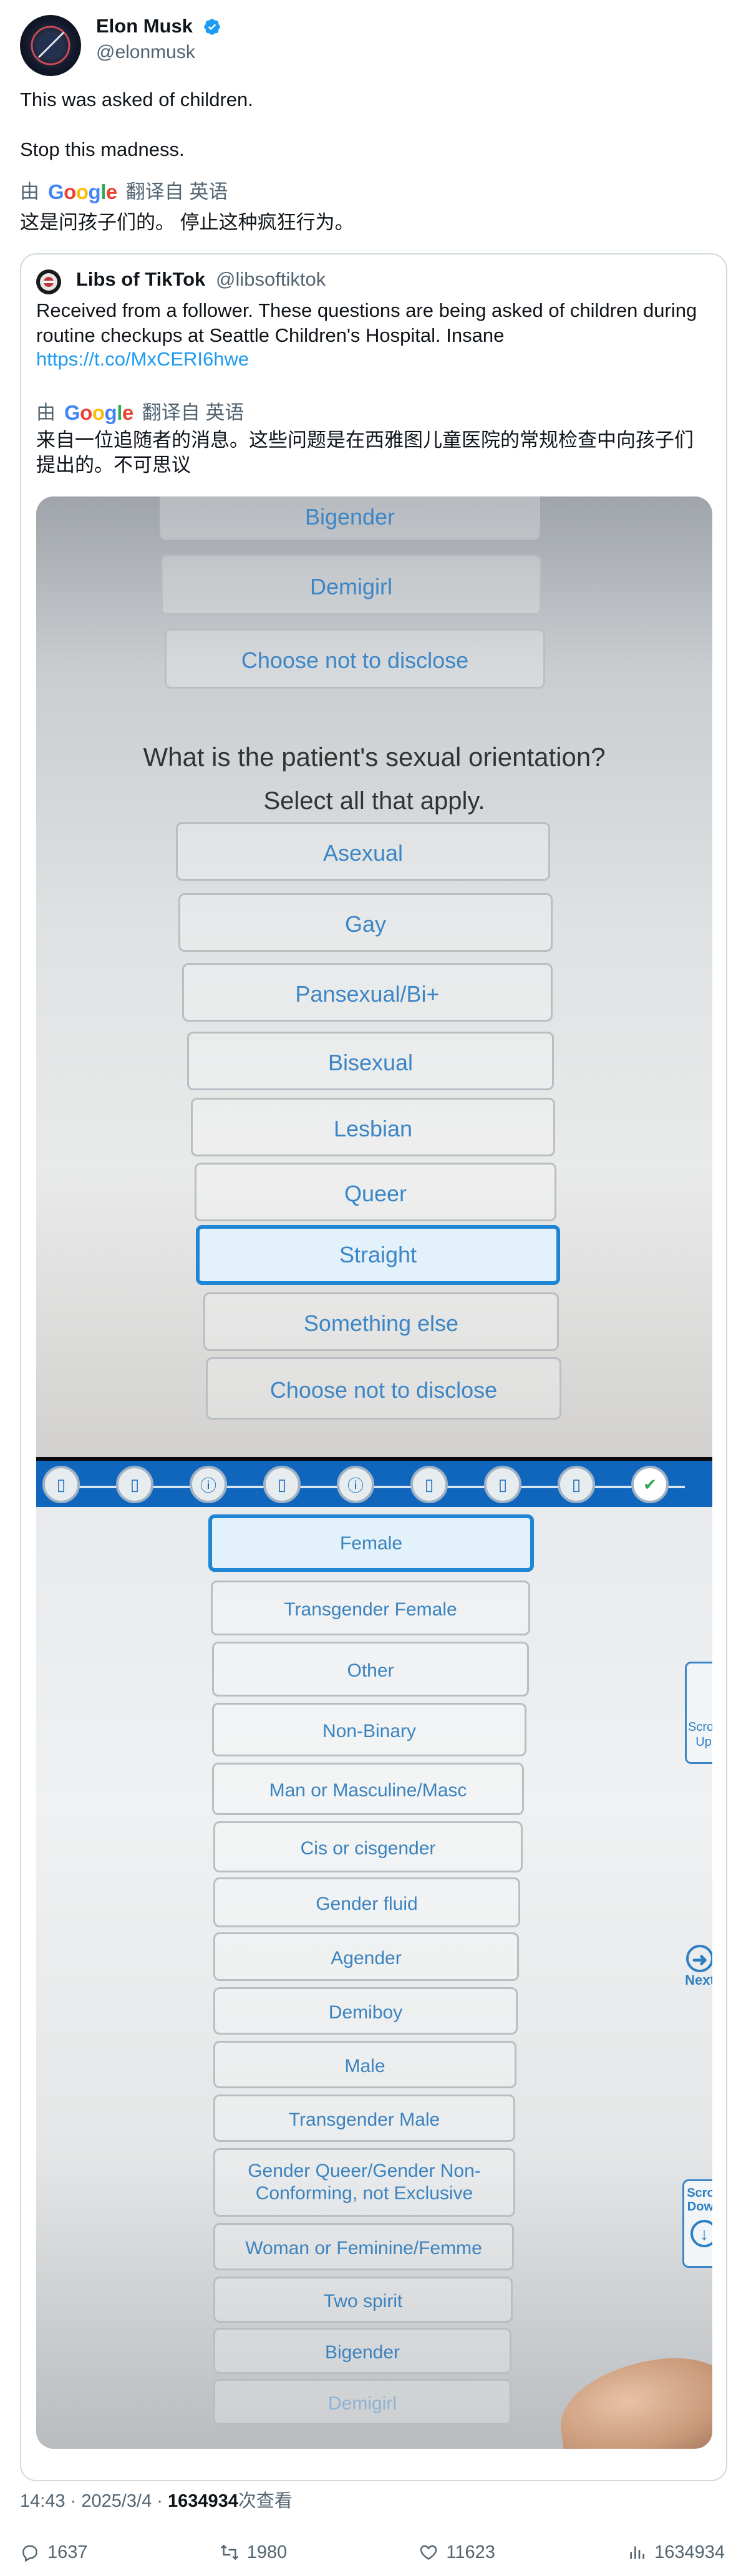 The height and width of the screenshot is (2576, 746). What do you see at coordinates (368, 1789) in the screenshot?
I see `photo-option: Man or Masculine/Masc` at bounding box center [368, 1789].